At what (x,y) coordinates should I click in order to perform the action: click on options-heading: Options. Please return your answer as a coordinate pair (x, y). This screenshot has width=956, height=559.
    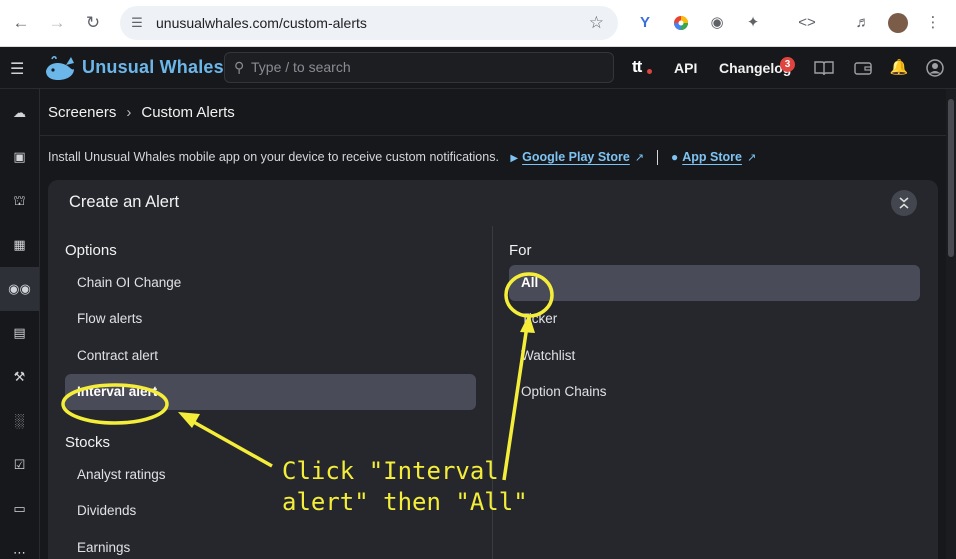
    Looking at the image, I should click on (91, 250).